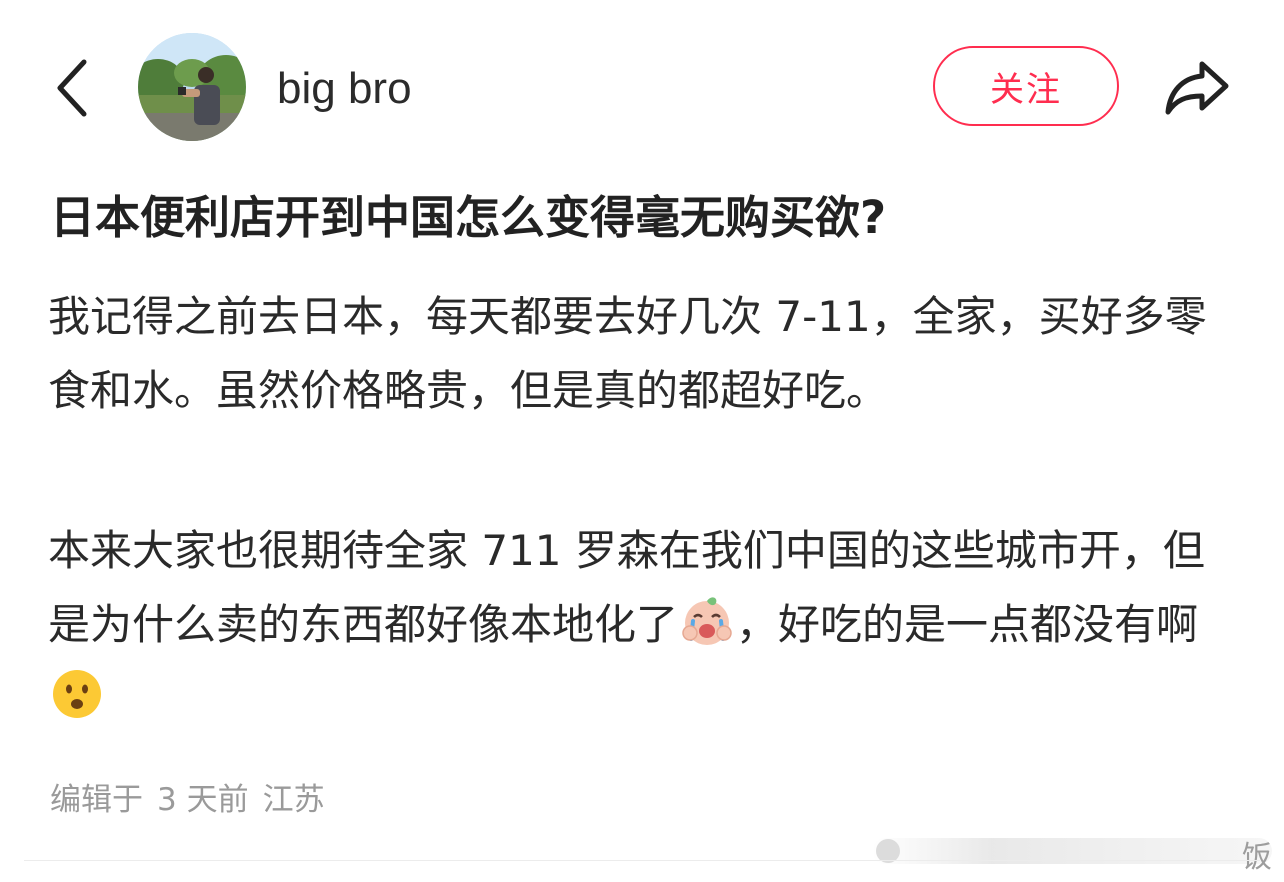  Describe the element at coordinates (1257, 857) in the screenshot. I see `watermark-text: 饭` at that location.